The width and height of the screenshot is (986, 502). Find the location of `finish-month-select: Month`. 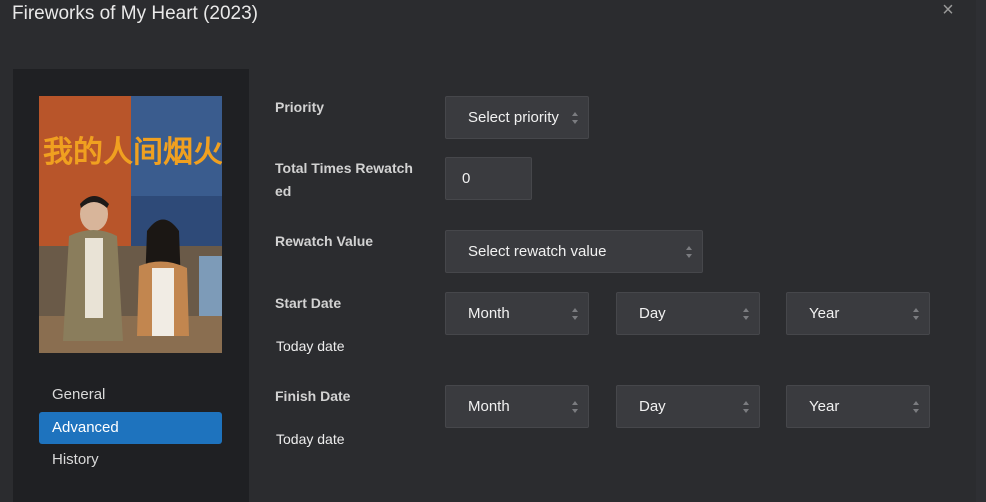

finish-month-select: Month is located at coordinates (517, 406).